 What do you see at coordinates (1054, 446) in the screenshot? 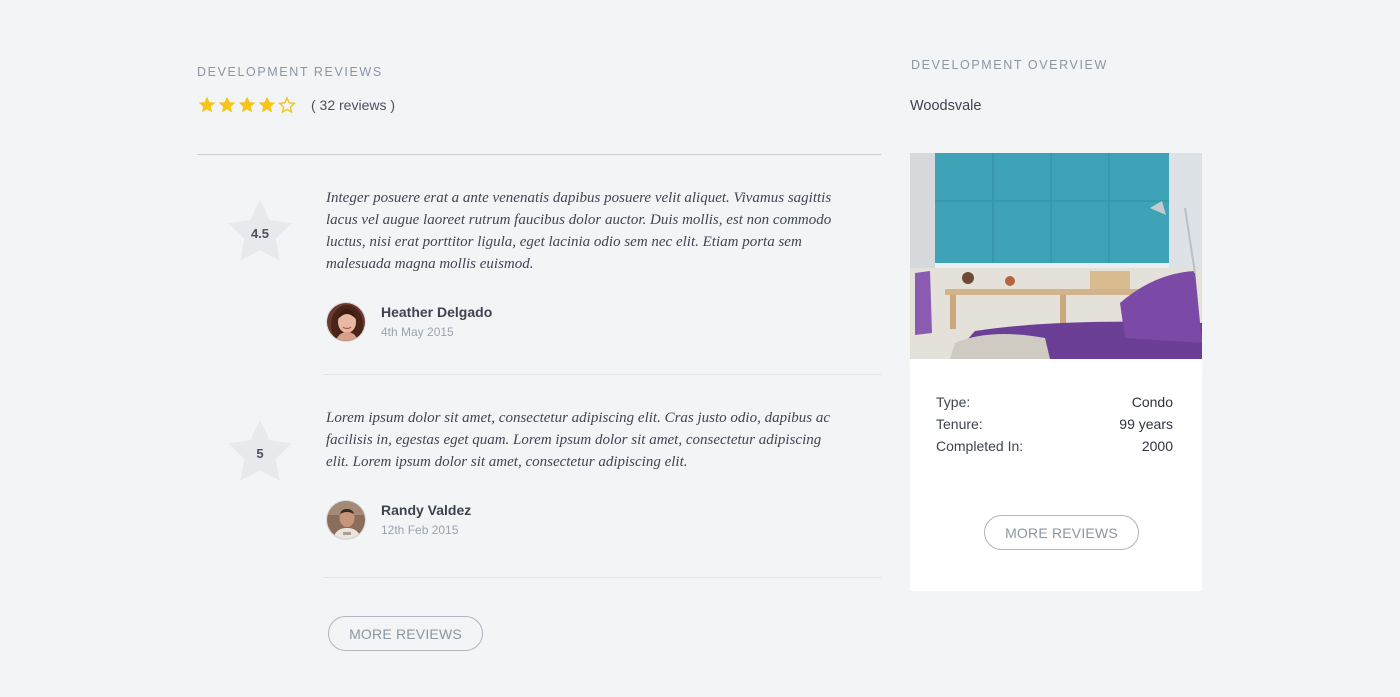
I see `fact-completed: Completed In: 2000` at bounding box center [1054, 446].